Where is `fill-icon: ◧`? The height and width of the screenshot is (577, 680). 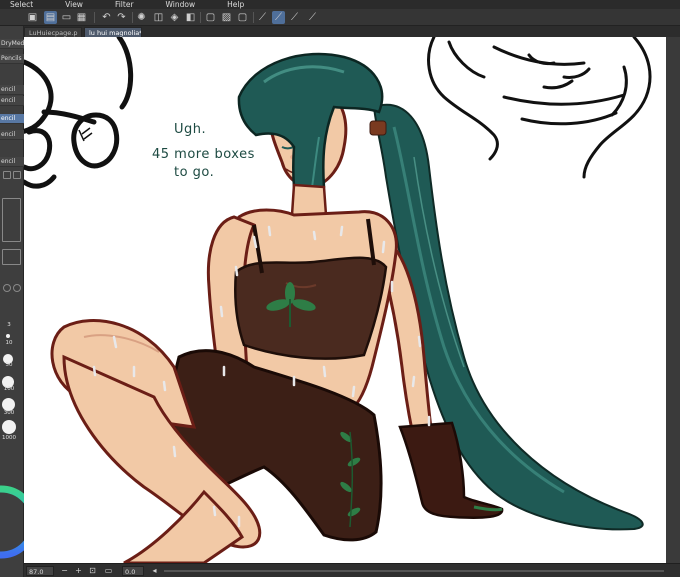
fill-icon: ◧ is located at coordinates (190, 17).